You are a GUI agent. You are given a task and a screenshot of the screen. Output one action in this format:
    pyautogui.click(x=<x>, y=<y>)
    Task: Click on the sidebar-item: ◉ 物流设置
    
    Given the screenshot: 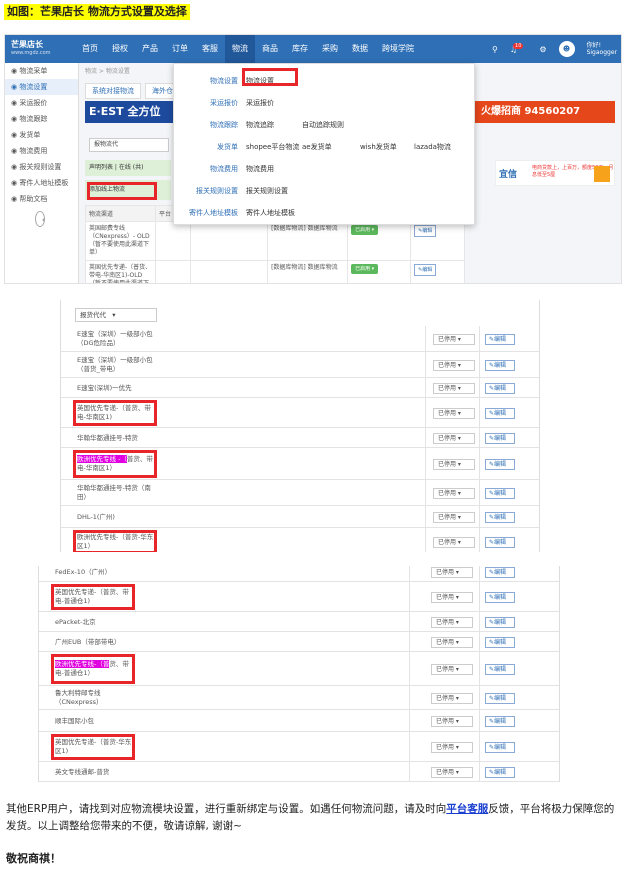 What is the action you would take?
    pyautogui.click(x=41, y=87)
    